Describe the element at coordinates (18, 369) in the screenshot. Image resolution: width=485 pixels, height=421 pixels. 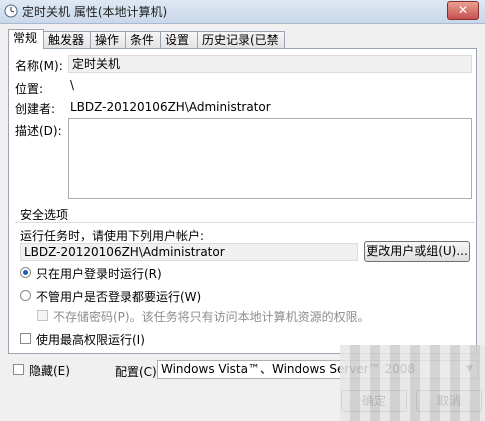
I see `hidden-checkbox` at that location.